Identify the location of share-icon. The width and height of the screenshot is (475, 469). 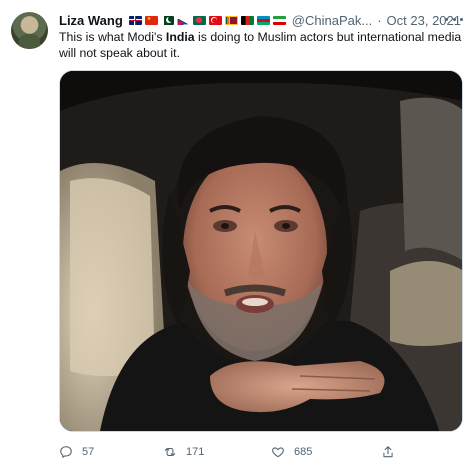
(388, 452).